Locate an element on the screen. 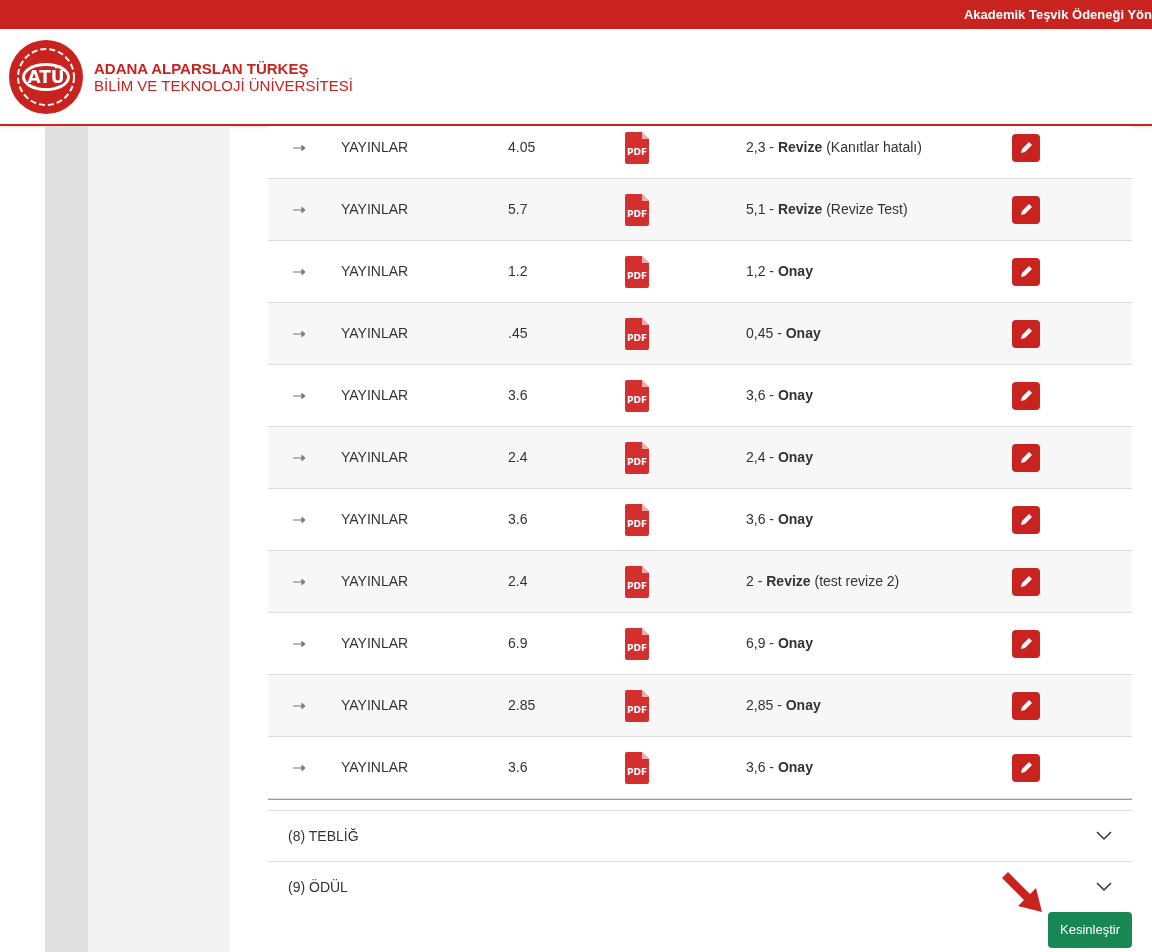 This screenshot has width=1152, height=952. status-cell-text: 2,85 - Onay is located at coordinates (784, 705).